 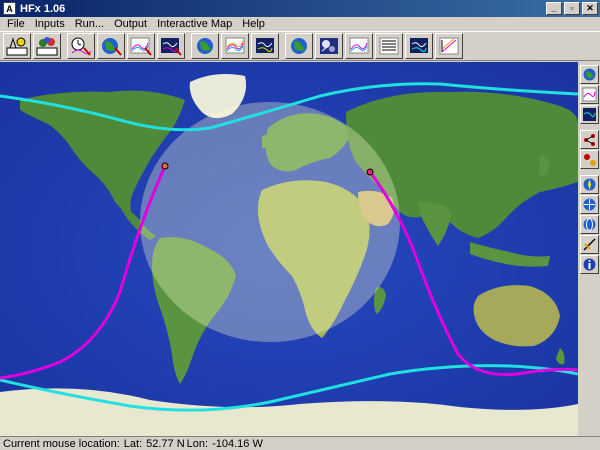 I want to click on toolbar, so click(x=300, y=46).